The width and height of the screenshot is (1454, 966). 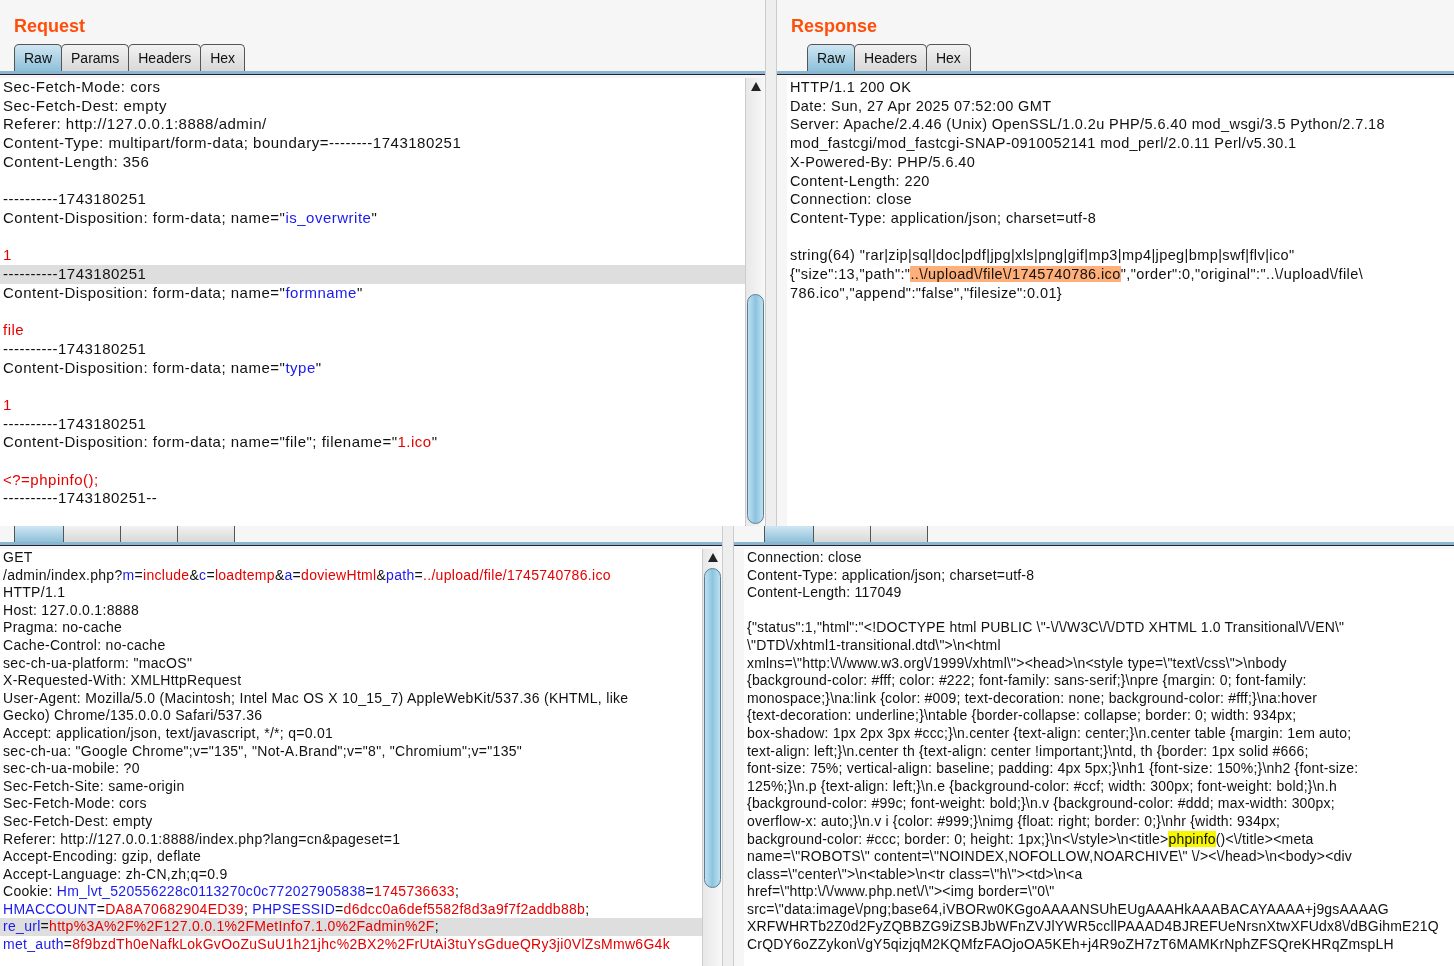 I want to click on code-line: text-align: left;}\n.center th {text-align: center !important;}\ntd, th {border: 1px solid #666;, so click(x=1028, y=751).